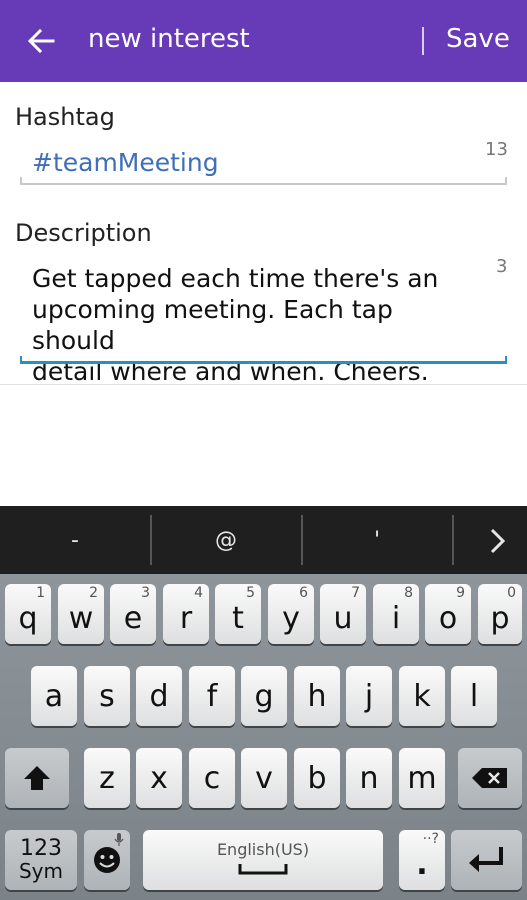  I want to click on key-i: 8i, so click(396, 614).